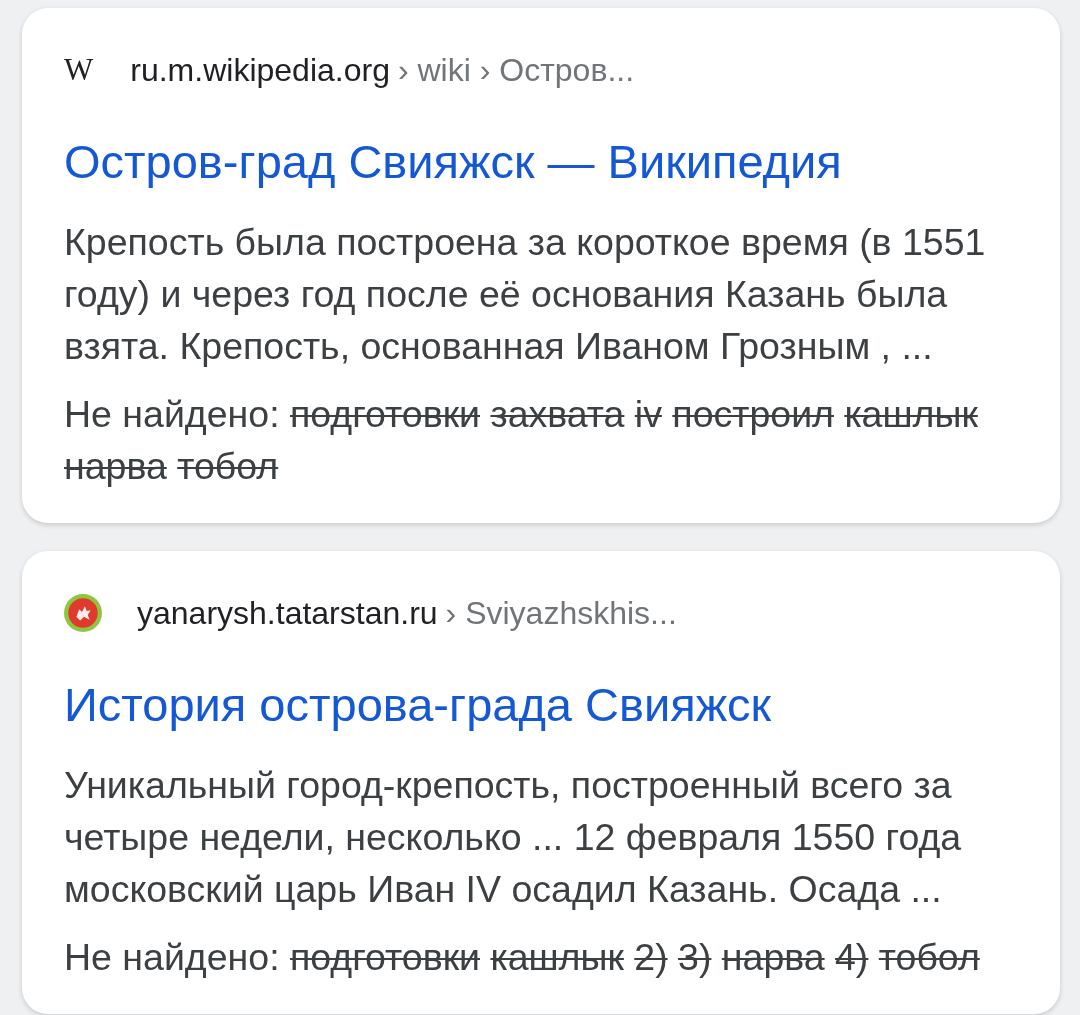 The image size is (1080, 1015). I want to click on result-title-link: Остров-град Свияжск — Википедия, so click(541, 162).